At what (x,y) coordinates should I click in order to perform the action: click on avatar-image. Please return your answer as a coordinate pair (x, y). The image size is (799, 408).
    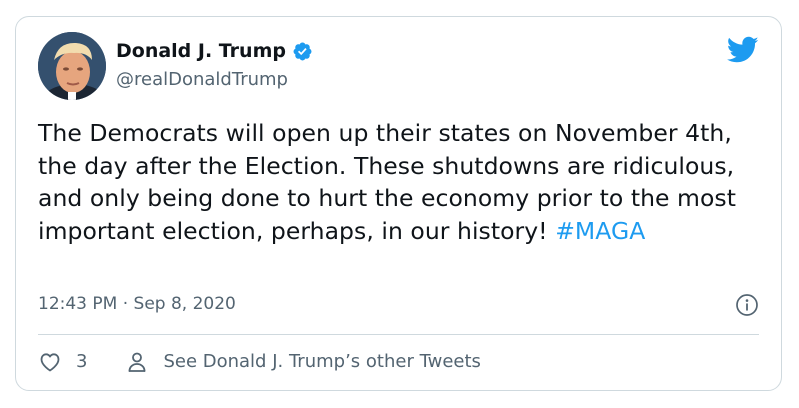
    Looking at the image, I should click on (72, 66).